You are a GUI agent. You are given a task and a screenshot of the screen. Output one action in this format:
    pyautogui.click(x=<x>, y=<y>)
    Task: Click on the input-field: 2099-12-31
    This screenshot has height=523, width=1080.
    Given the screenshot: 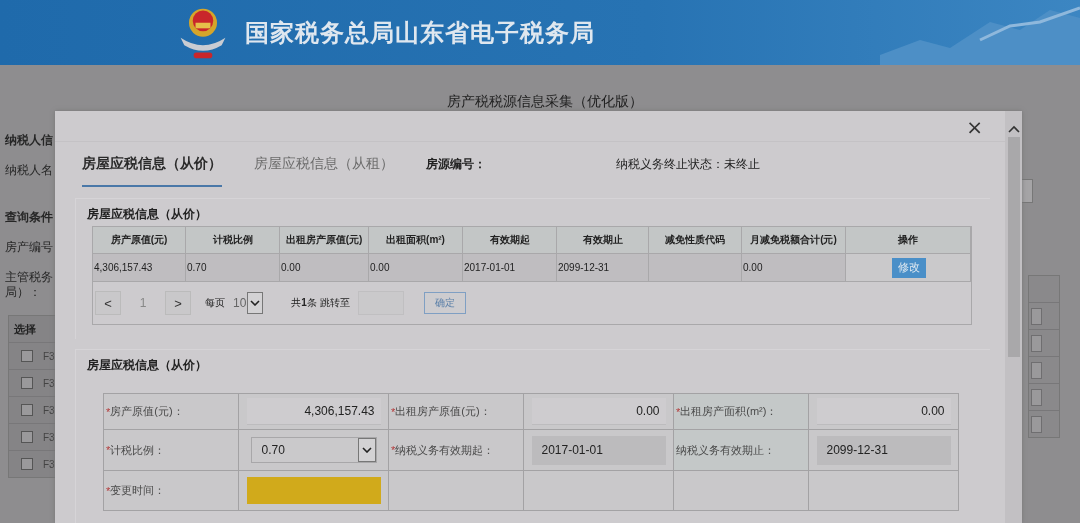 What is the action you would take?
    pyautogui.click(x=883, y=450)
    